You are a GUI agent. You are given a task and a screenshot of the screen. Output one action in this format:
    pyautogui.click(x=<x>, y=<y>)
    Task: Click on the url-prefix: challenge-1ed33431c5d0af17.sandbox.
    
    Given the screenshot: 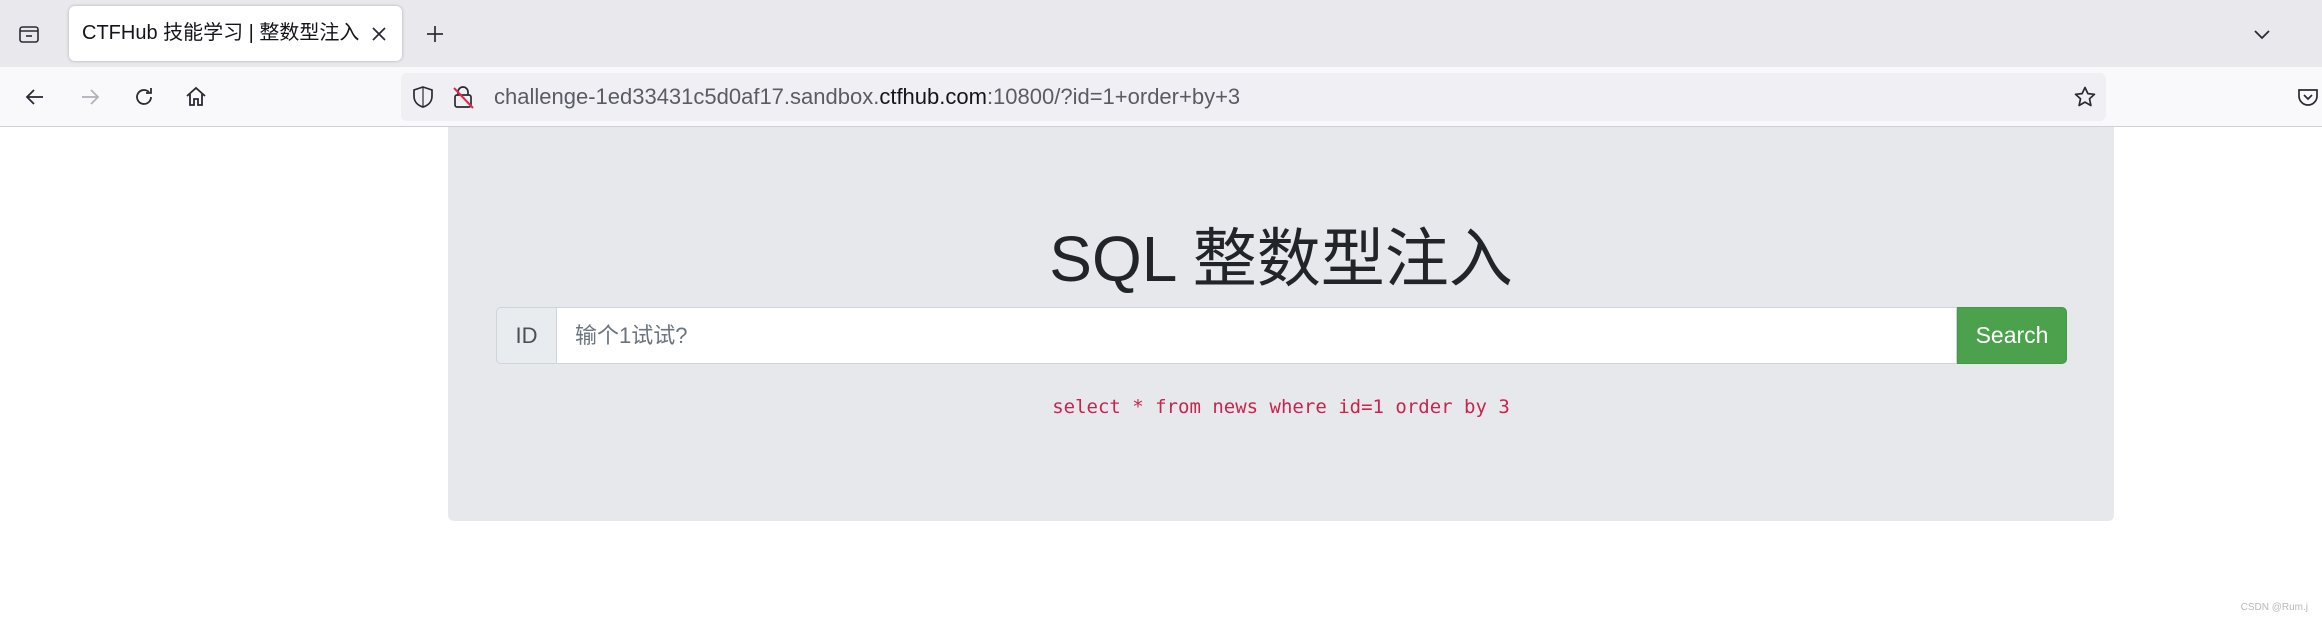 What is the action you would take?
    pyautogui.click(x=687, y=96)
    